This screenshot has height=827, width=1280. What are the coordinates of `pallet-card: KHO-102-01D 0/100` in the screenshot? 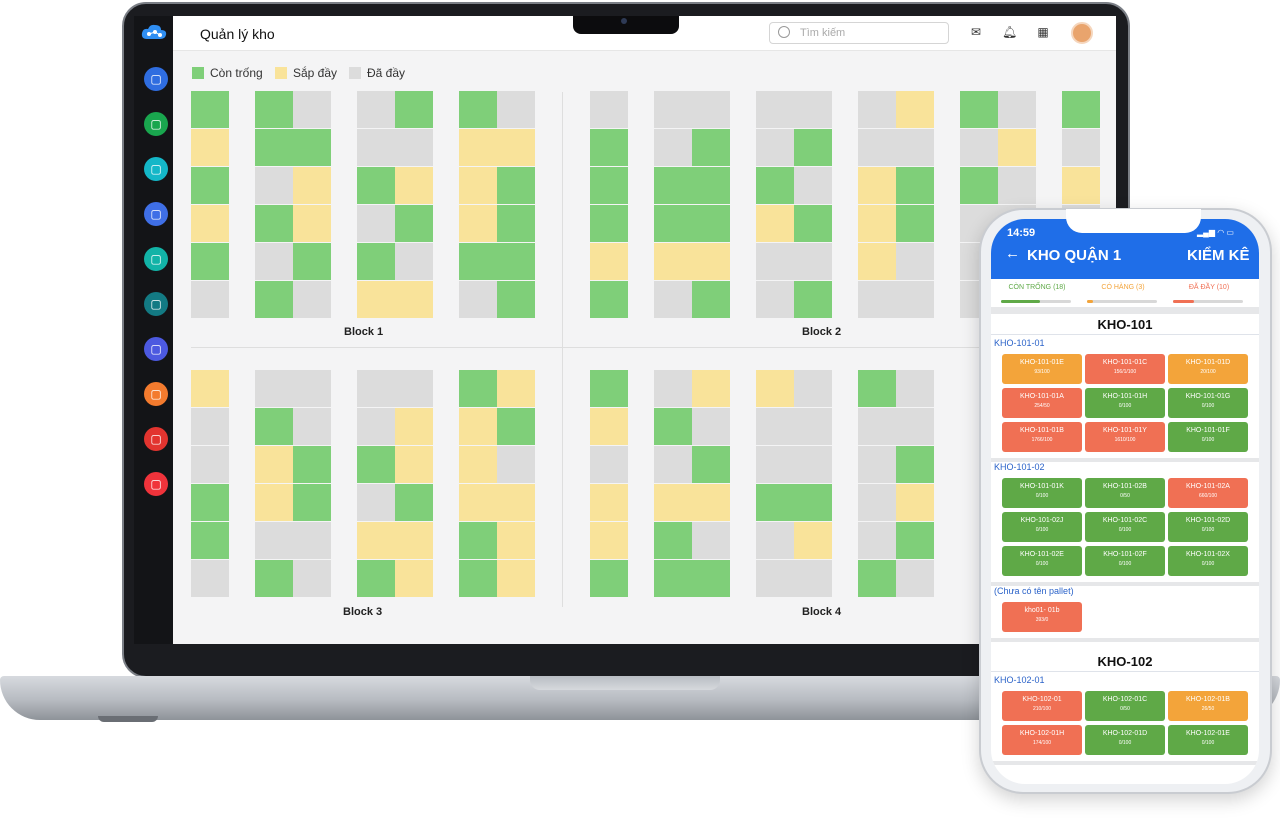 It's located at (1125, 740).